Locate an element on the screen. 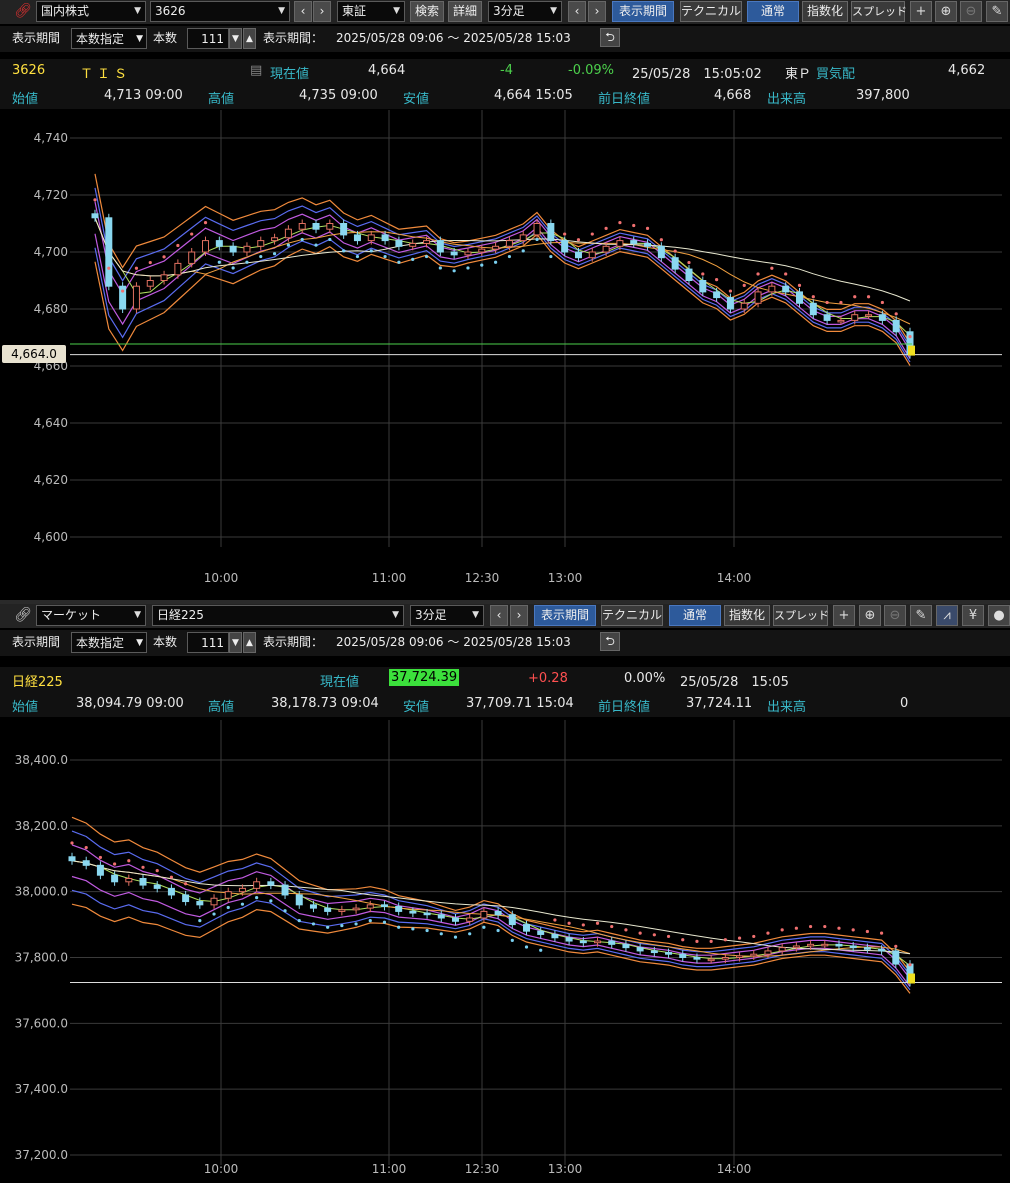  search-button: 検索 is located at coordinates (427, 11).